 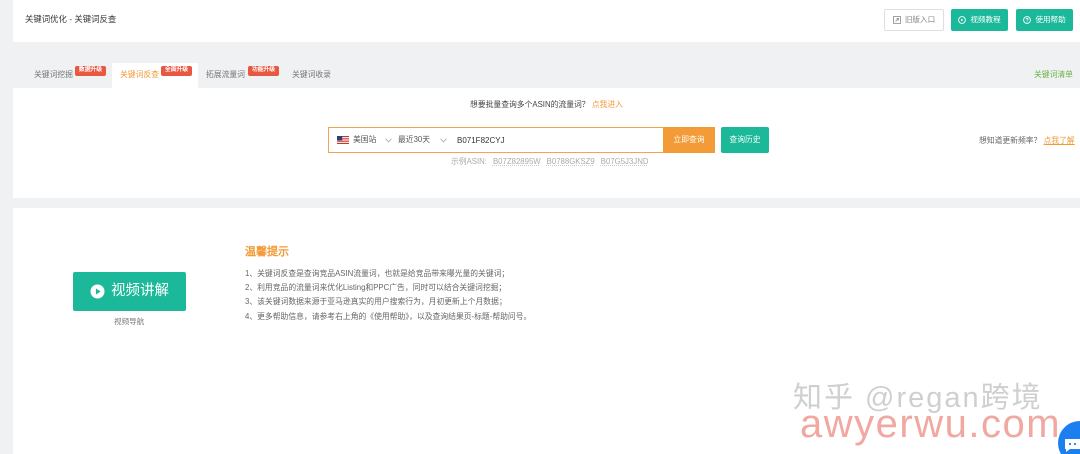 I want to click on search-submit-button: 立即查询, so click(x=689, y=140).